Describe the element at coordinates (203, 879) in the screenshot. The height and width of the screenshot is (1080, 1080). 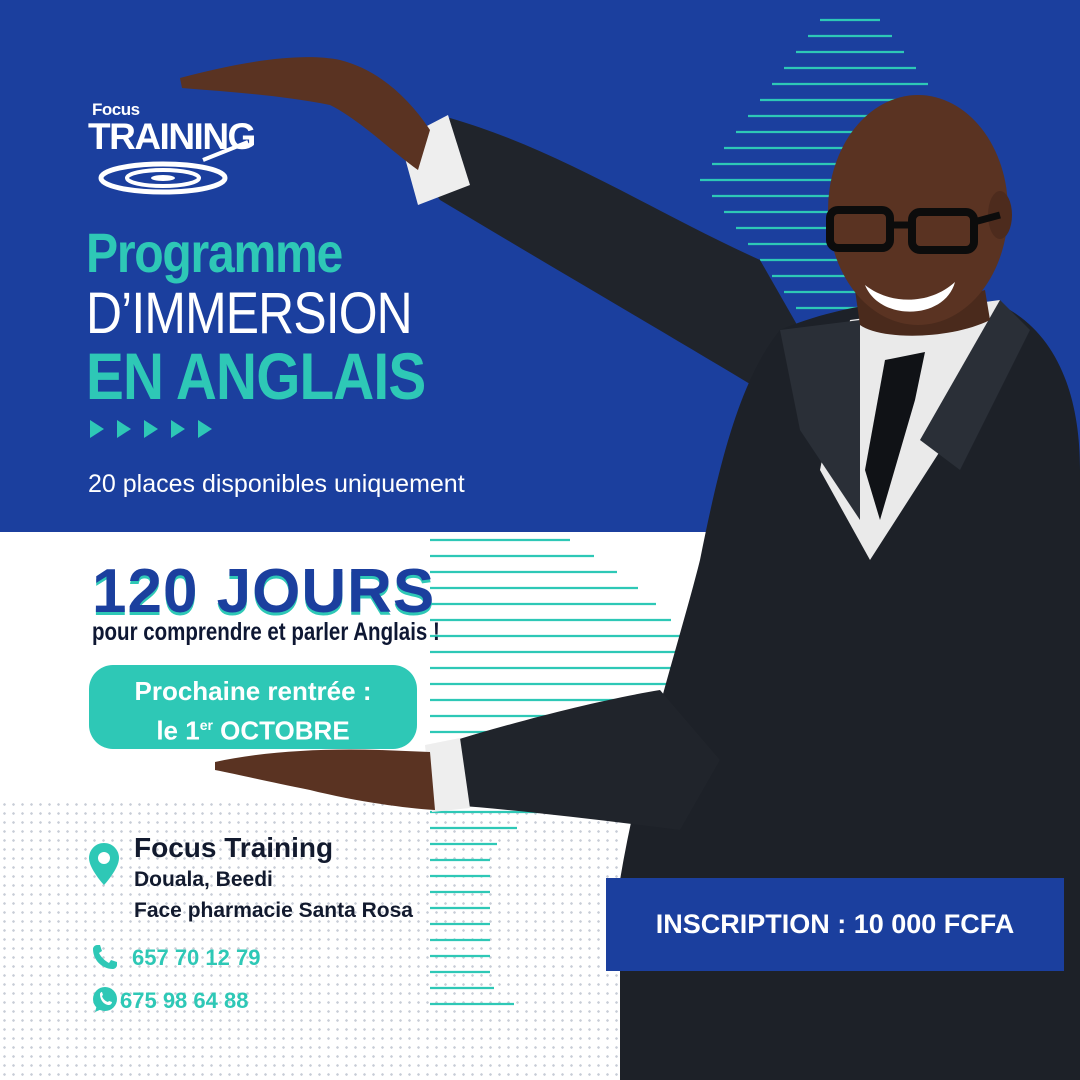
I see `address-line1: Douala, Beedi` at that location.